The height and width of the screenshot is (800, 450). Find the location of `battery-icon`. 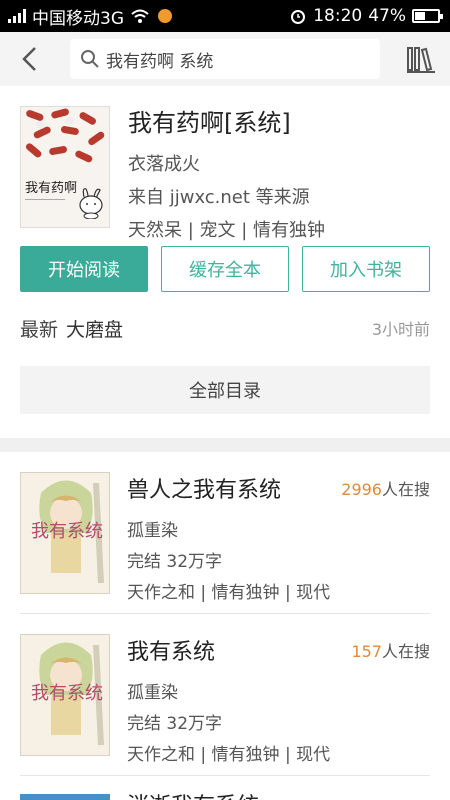

battery-icon is located at coordinates (427, 16).